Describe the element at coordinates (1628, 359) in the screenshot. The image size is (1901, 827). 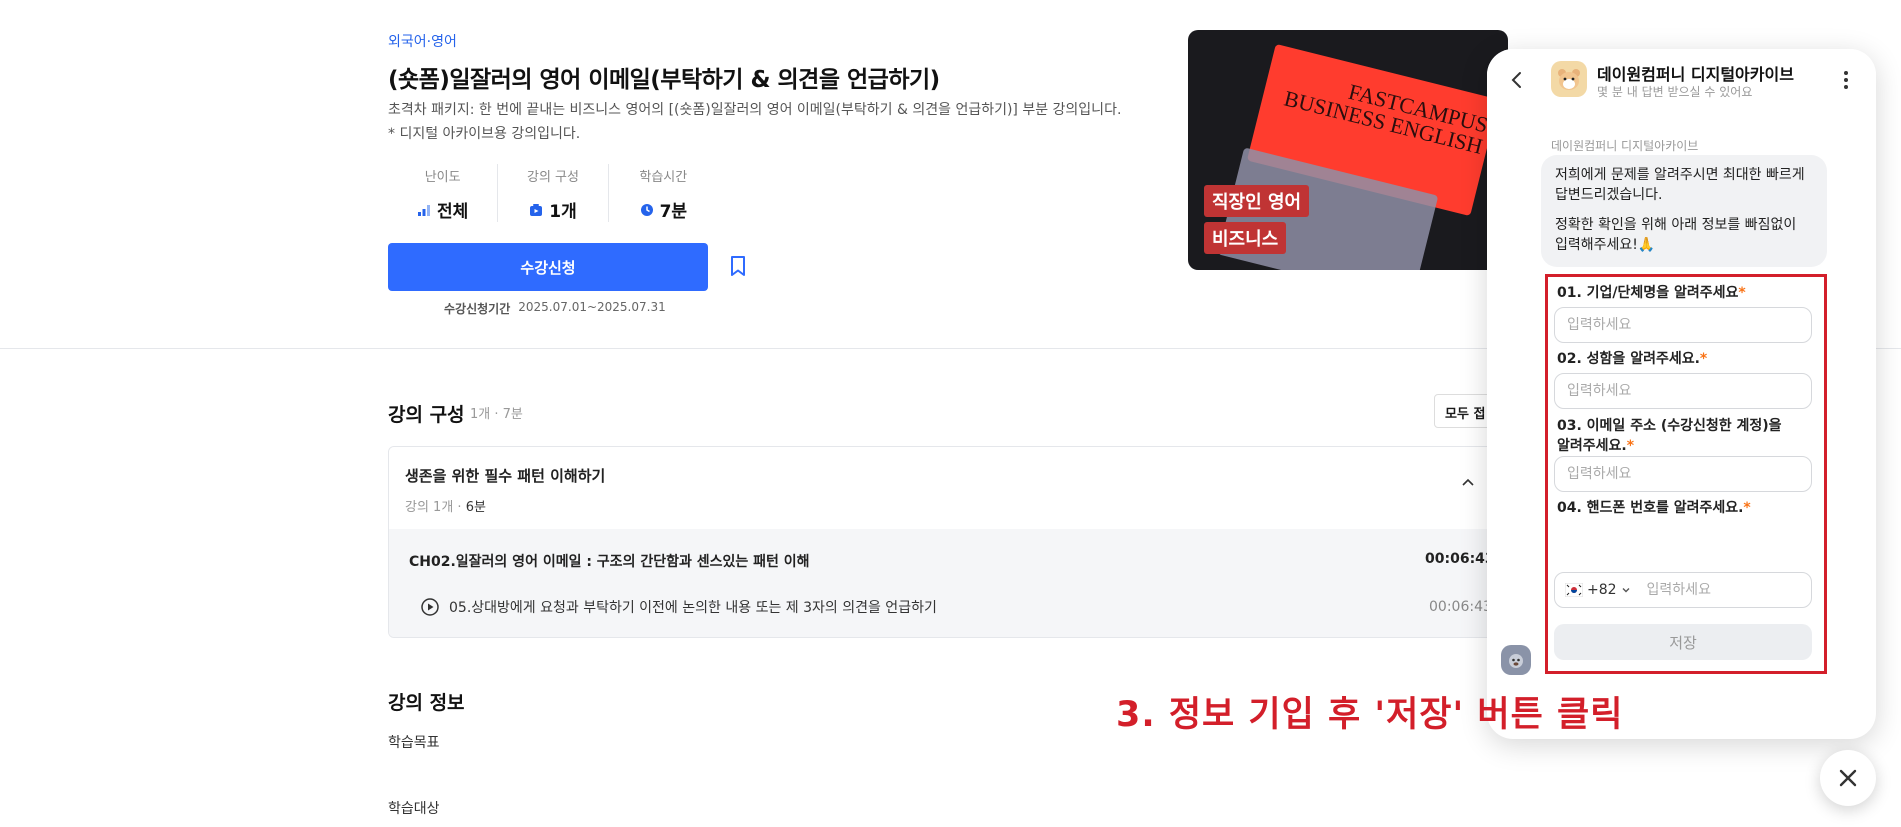
I see `field-label-text: 02. 성함을 알려주세요.` at that location.